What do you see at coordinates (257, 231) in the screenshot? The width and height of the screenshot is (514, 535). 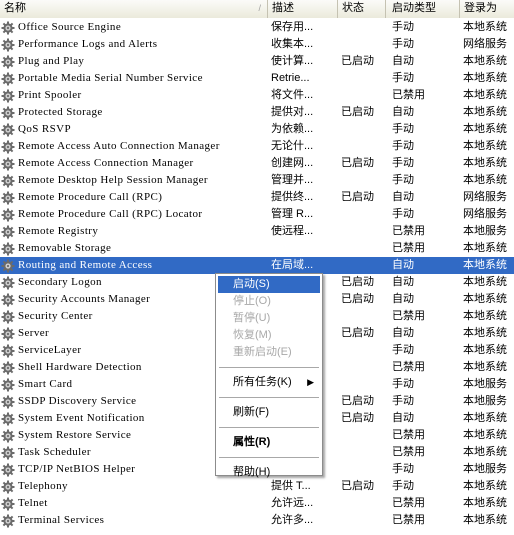 I see `service-row: Remote Registry 使远程... 已禁用 本地服务` at bounding box center [257, 231].